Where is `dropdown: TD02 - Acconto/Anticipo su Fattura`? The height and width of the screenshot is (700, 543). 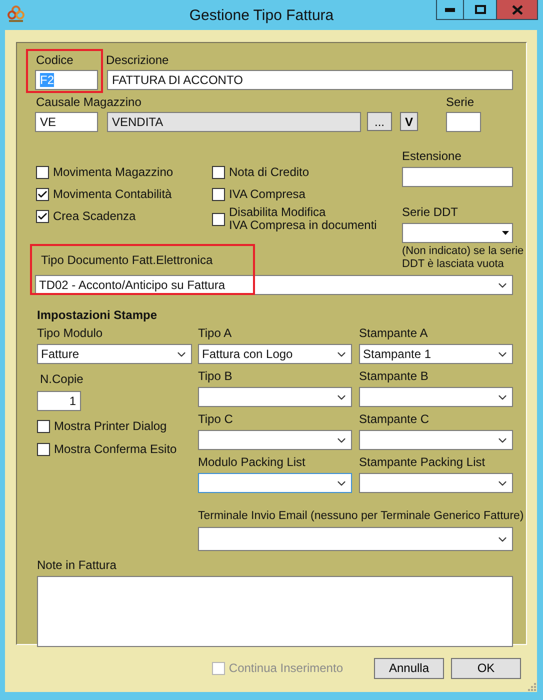
dropdown: TD02 - Acconto/Anticipo su Fattura is located at coordinates (274, 285).